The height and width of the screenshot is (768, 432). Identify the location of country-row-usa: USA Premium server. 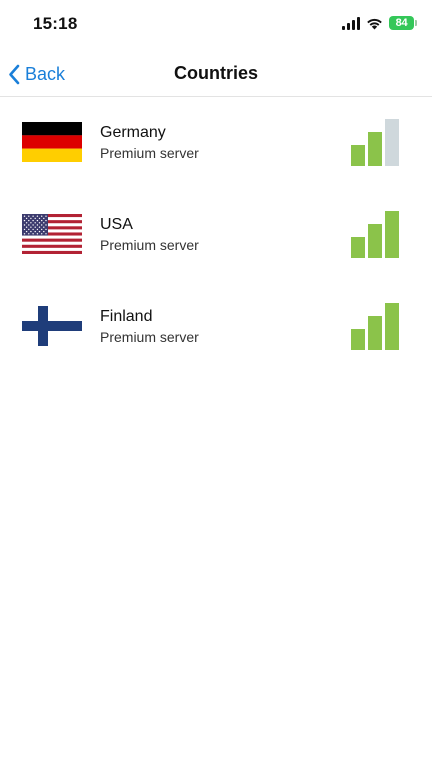
(216, 235).